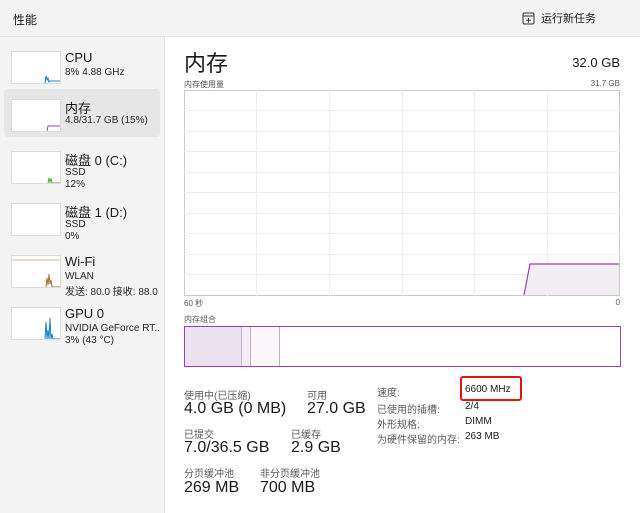 Image resolution: width=640 pixels, height=513 pixels. I want to click on sidebar-item-wifi-type: WLAN, so click(79, 276).